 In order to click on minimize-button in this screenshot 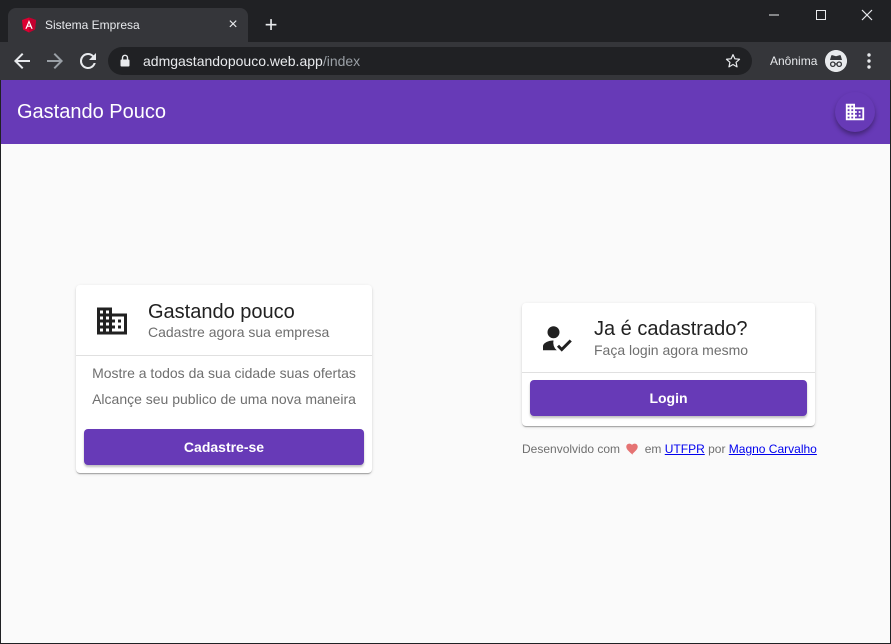, I will do `click(774, 15)`.